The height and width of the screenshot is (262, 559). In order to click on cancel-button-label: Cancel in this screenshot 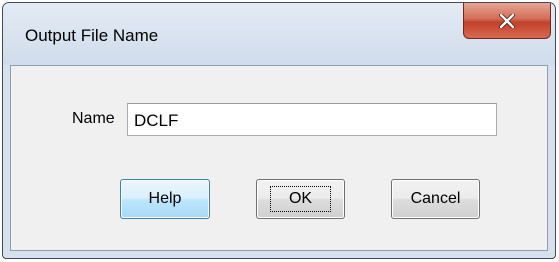, I will do `click(435, 198)`.